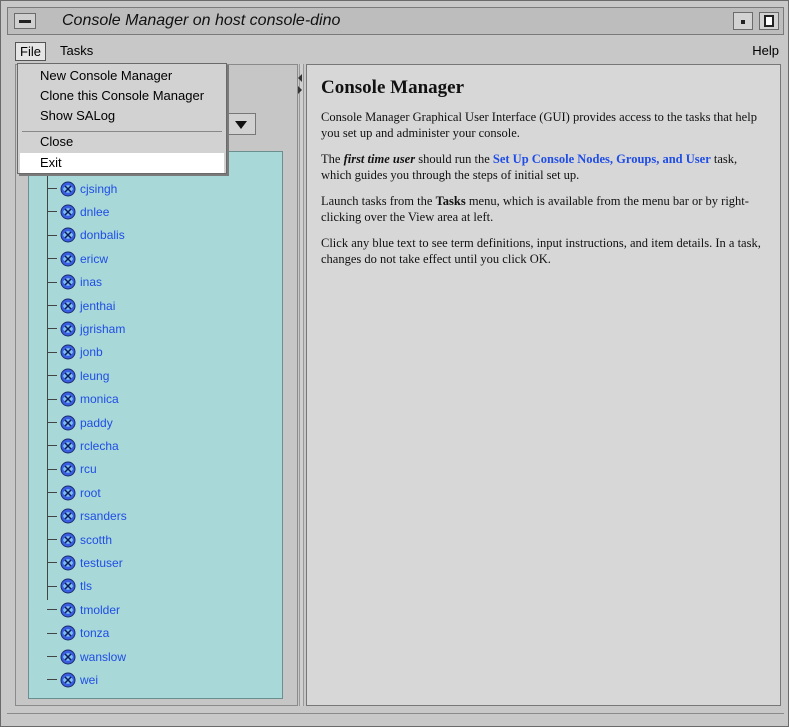 This screenshot has height=727, width=789. What do you see at coordinates (106, 75) in the screenshot?
I see `new-console-manager-item: New Console Manager` at bounding box center [106, 75].